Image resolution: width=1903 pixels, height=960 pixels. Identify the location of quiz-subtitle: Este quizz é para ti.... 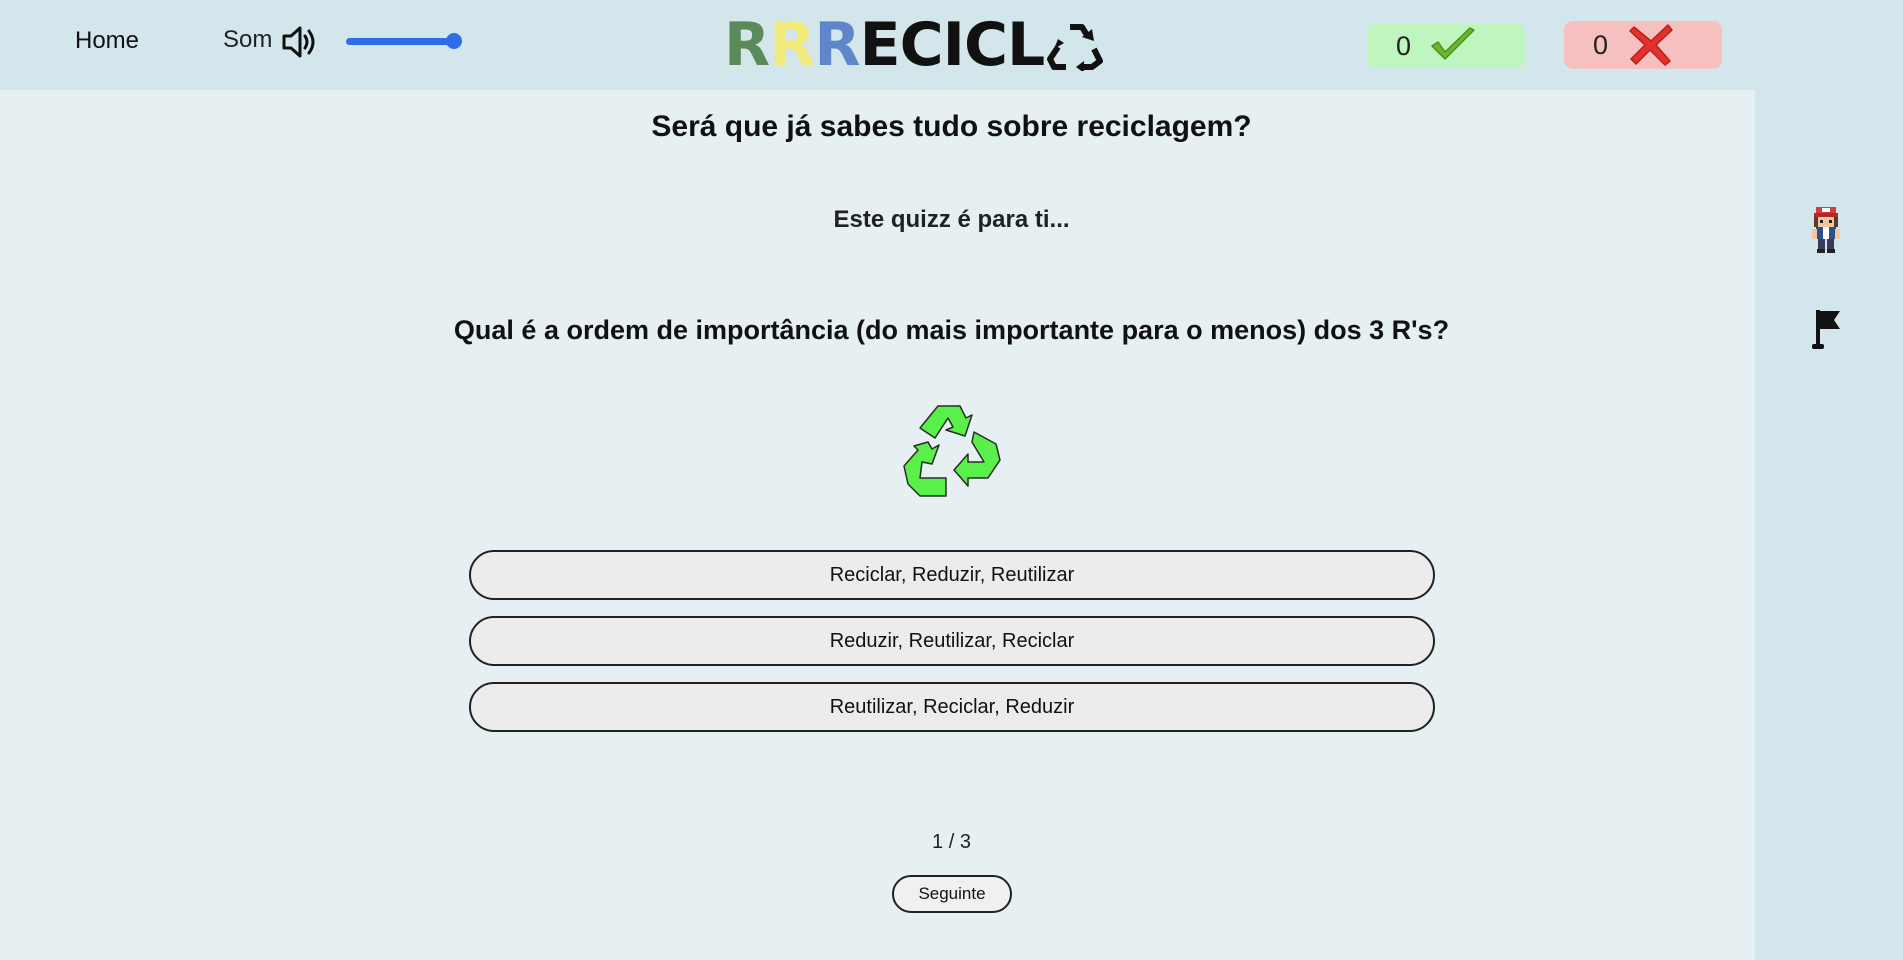
(951, 219).